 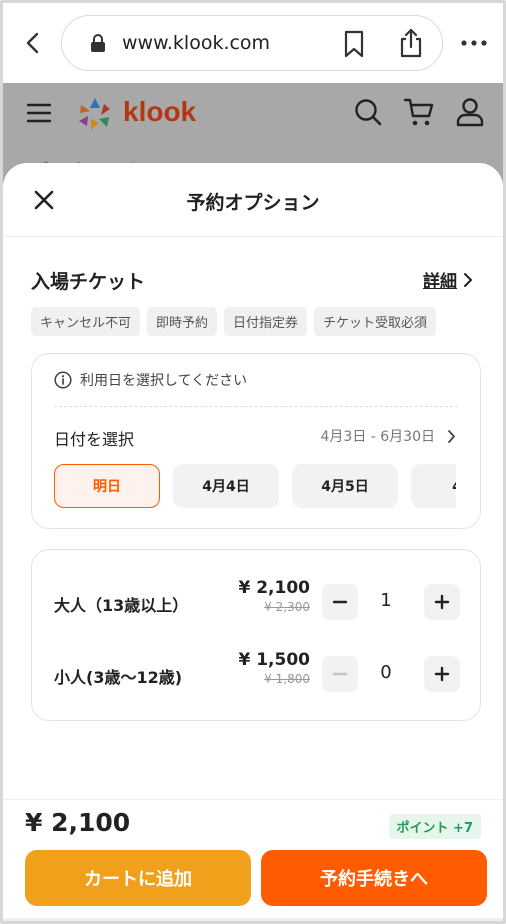 I want to click on date-chips: 明日 4月4日 4月5日 4月, so click(x=267, y=486).